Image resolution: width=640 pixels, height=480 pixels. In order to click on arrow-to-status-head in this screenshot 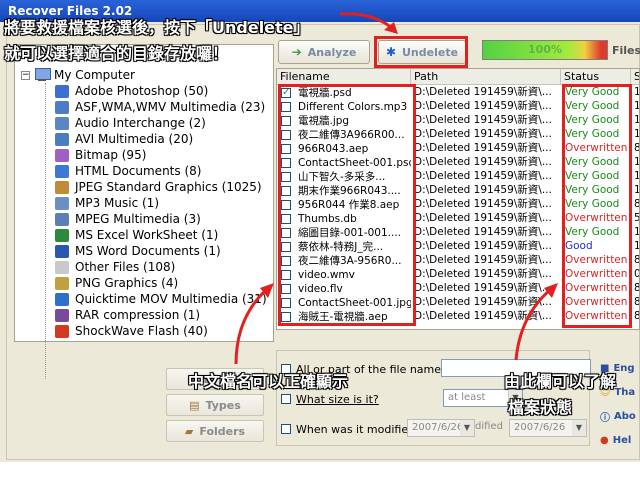, I will do `click(551, 290)`.